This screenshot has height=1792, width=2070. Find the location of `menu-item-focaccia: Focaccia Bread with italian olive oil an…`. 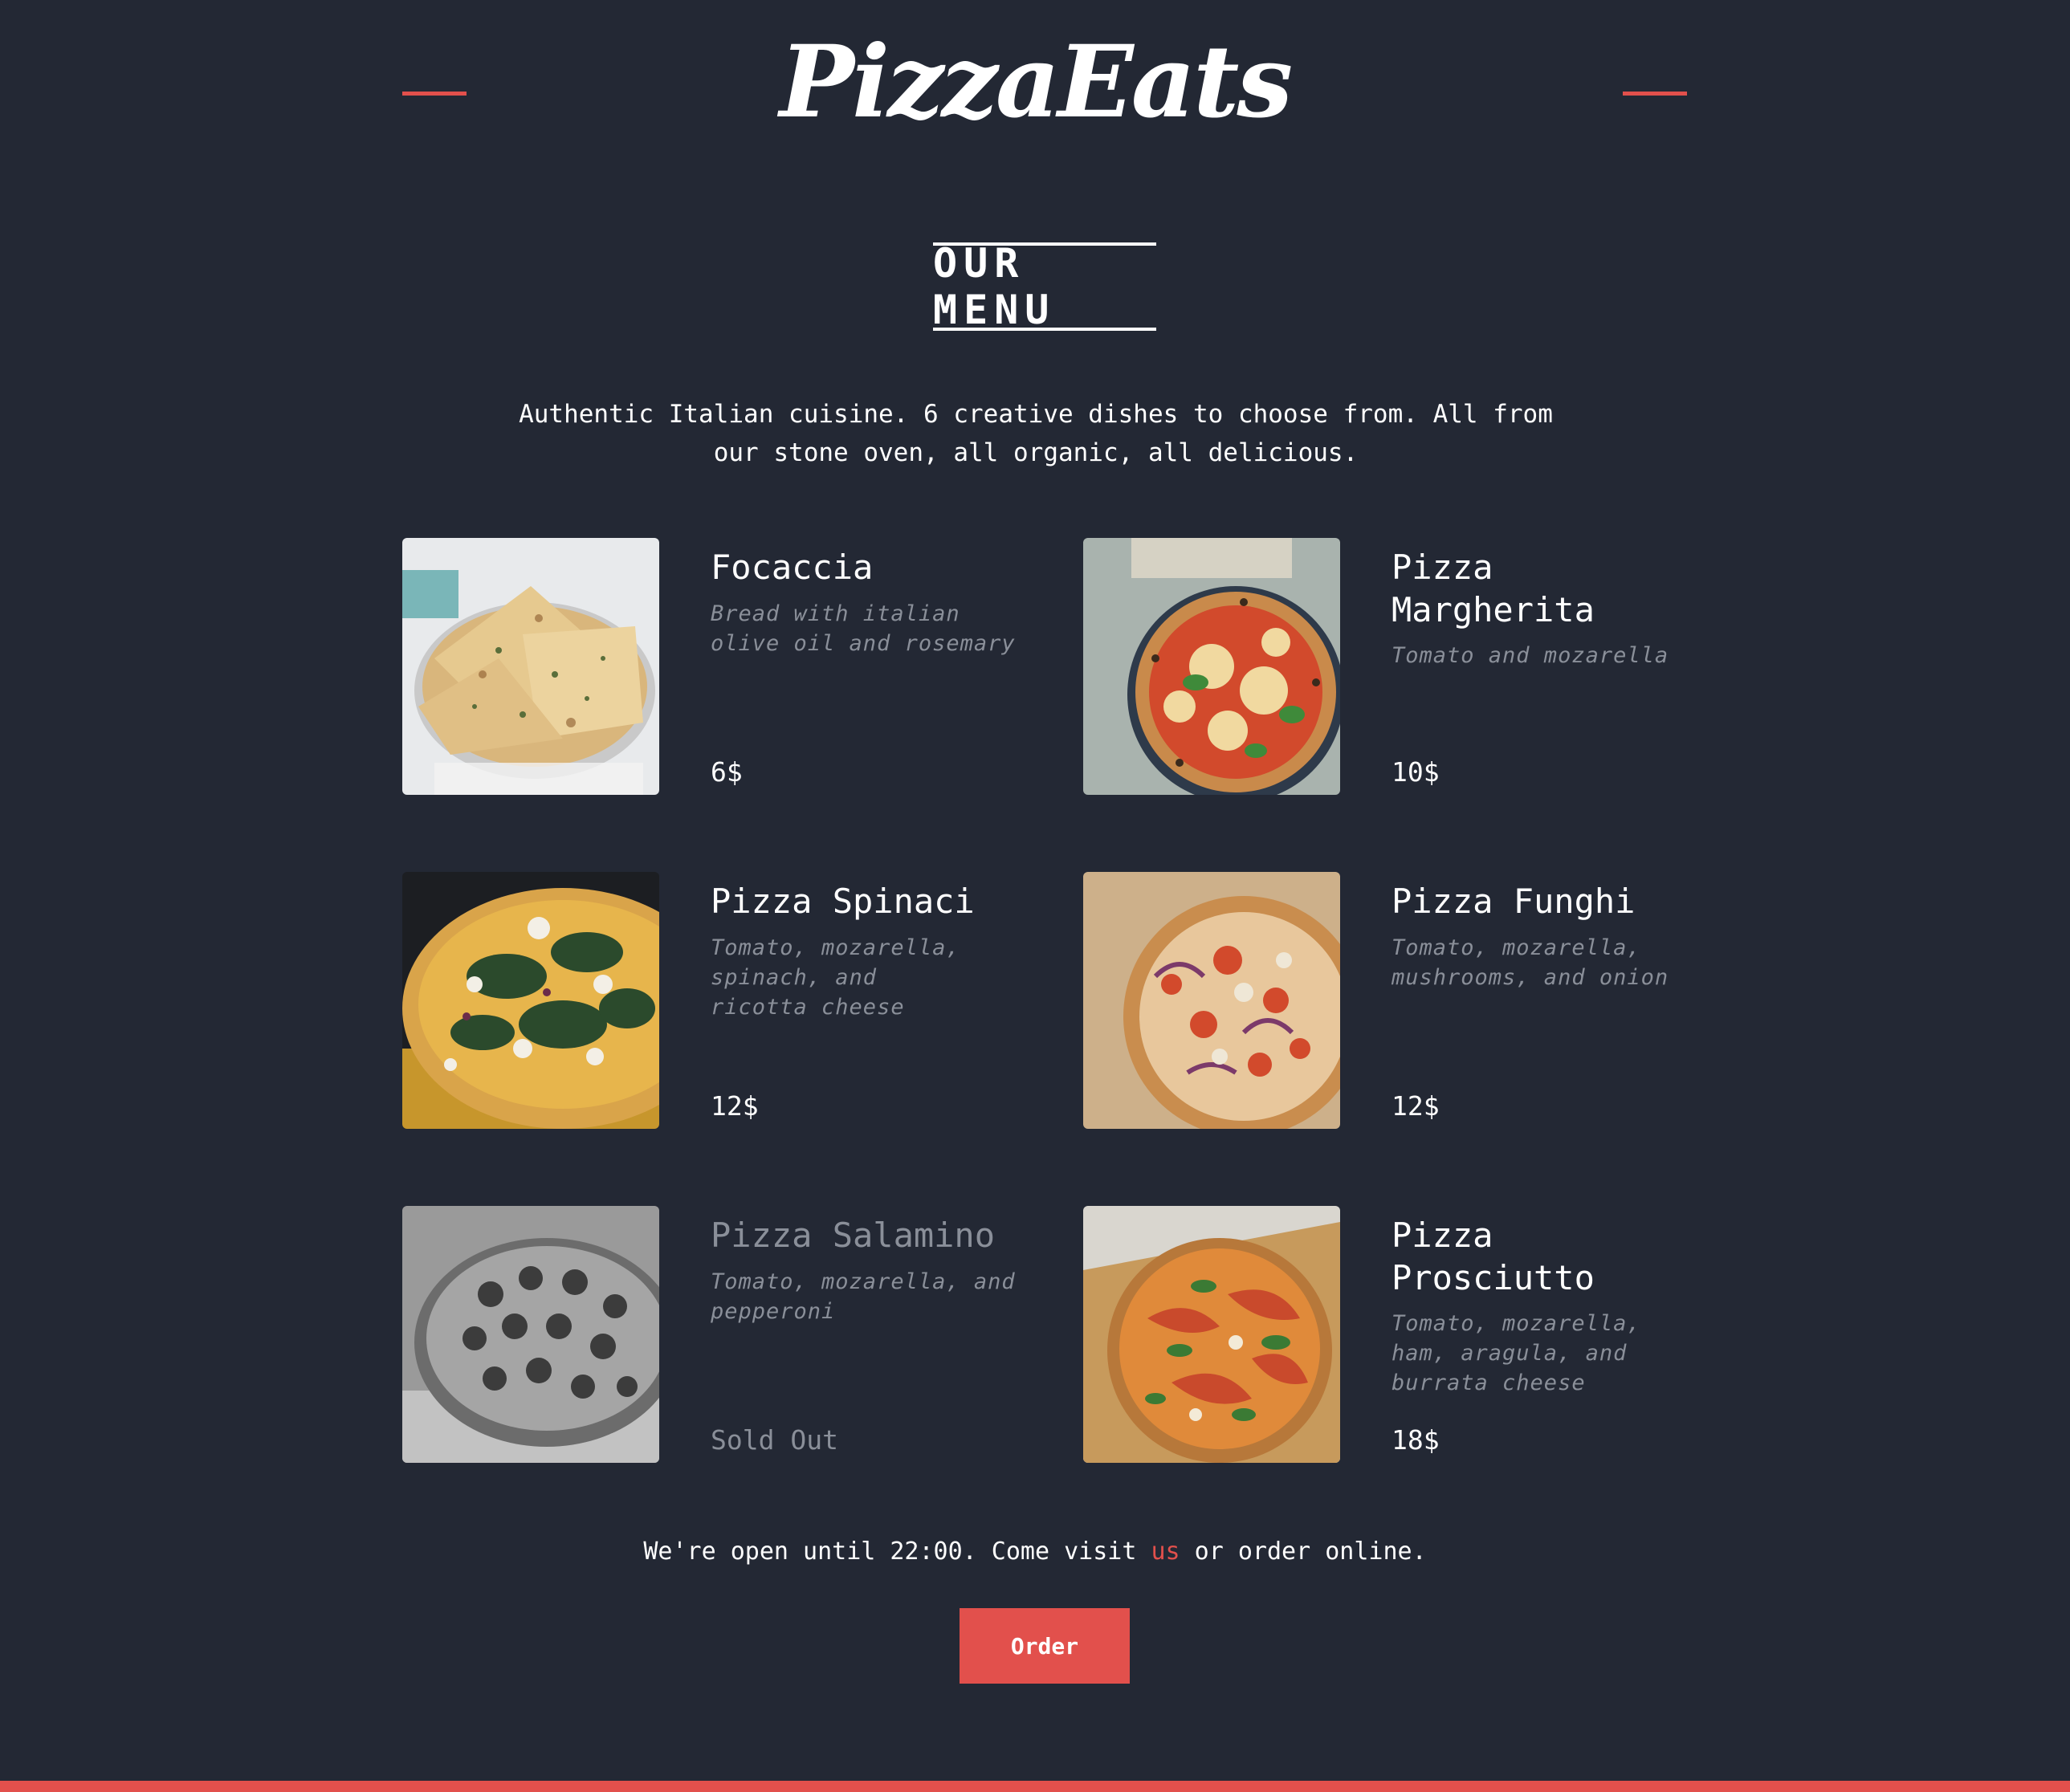

menu-item-focaccia: Focaccia Bread with italian olive oil an… is located at coordinates (709, 666).